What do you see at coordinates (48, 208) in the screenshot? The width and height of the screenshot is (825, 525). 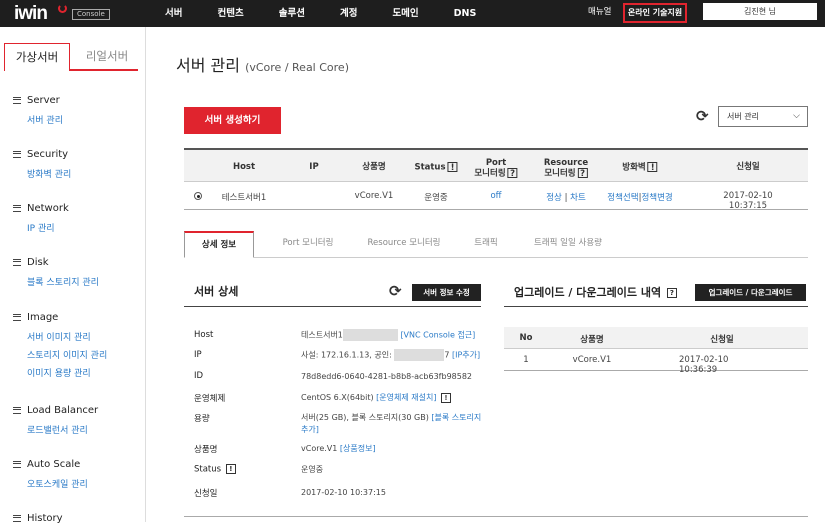 I see `group-title: Network` at bounding box center [48, 208].